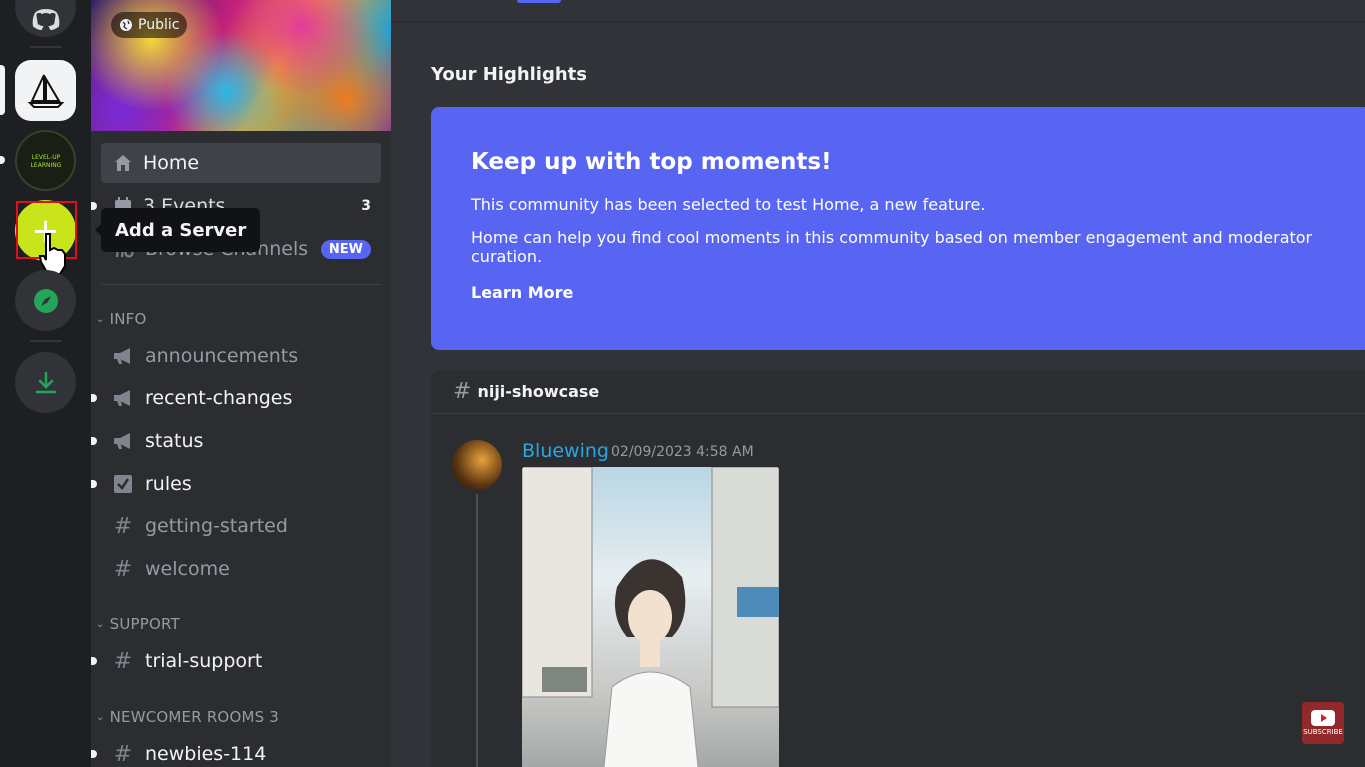 Image resolution: width=1365 pixels, height=767 pixels. I want to click on channel-name: rules, so click(168, 484).